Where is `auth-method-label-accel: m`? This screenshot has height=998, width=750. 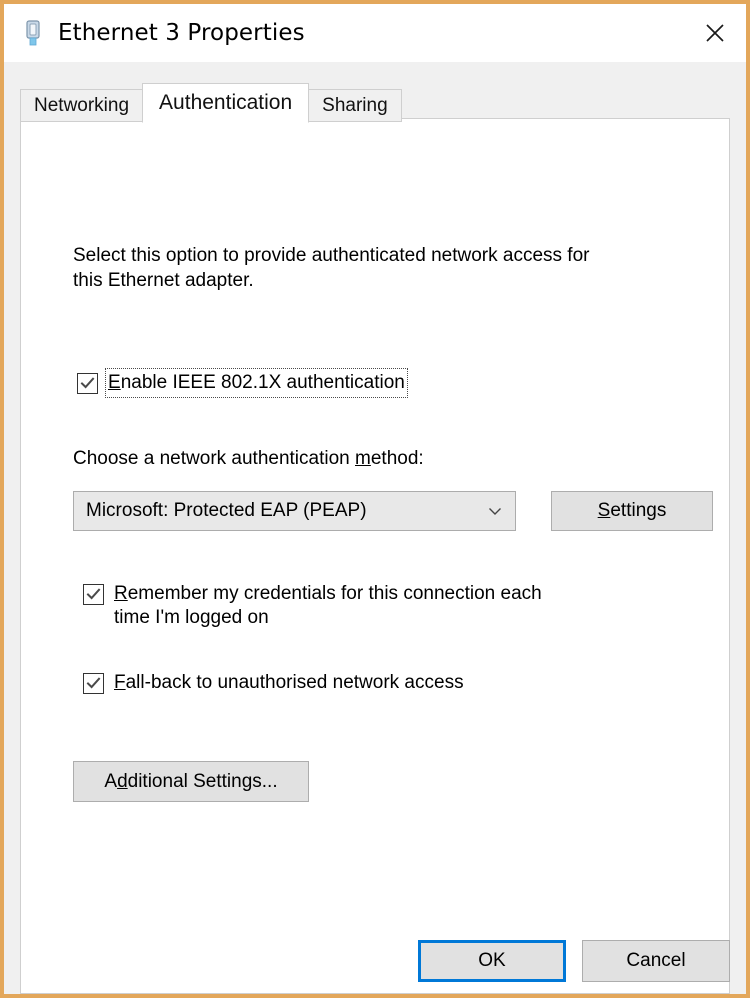 auth-method-label-accel: m is located at coordinates (363, 458).